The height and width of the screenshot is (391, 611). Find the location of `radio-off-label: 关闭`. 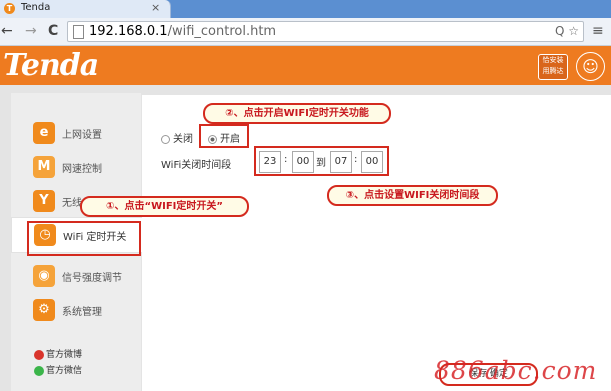

radio-off-label: 关闭 is located at coordinates (183, 139).